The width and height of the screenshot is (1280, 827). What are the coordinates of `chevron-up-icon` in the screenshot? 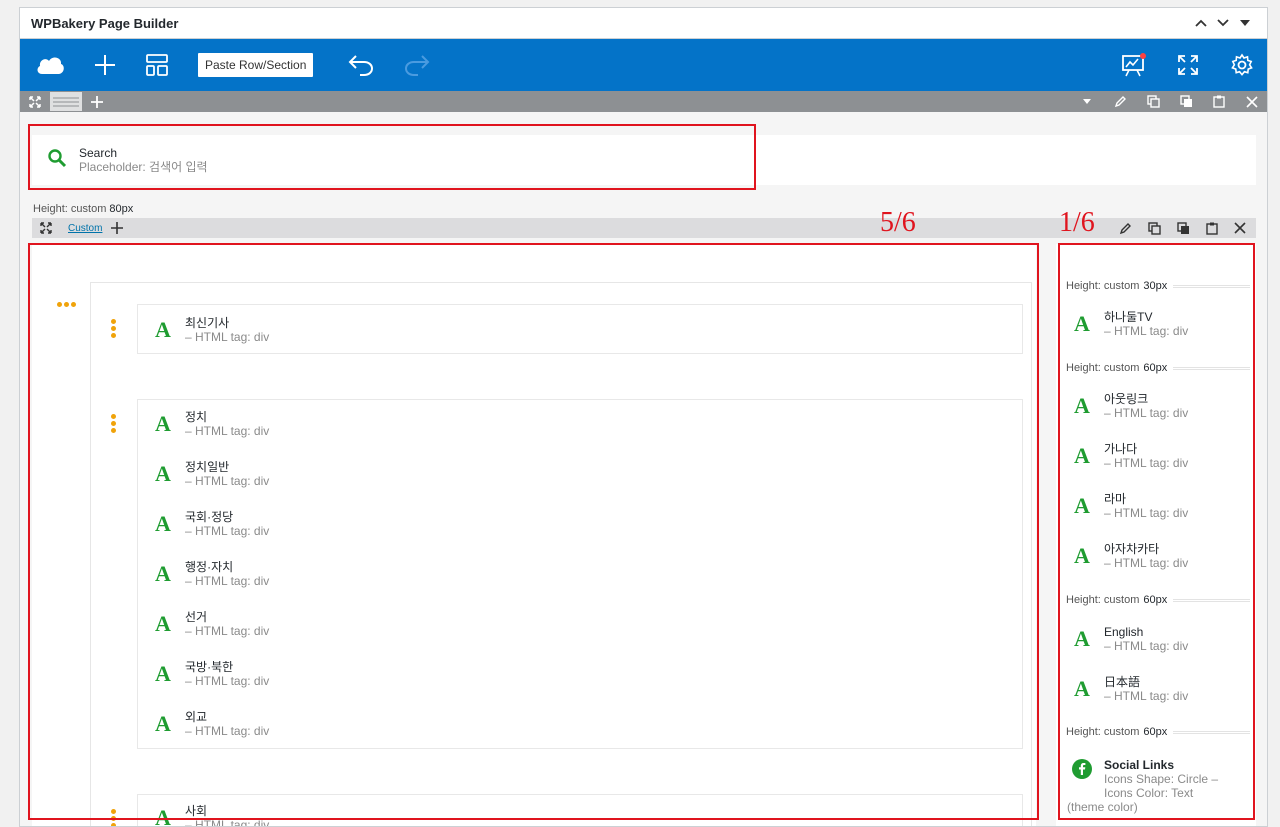 It's located at (1201, 23).